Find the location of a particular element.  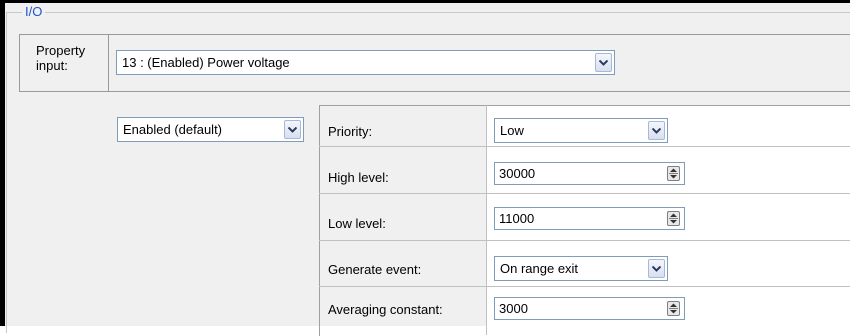

generate-event-dropdown: On range exit is located at coordinates (581, 268).